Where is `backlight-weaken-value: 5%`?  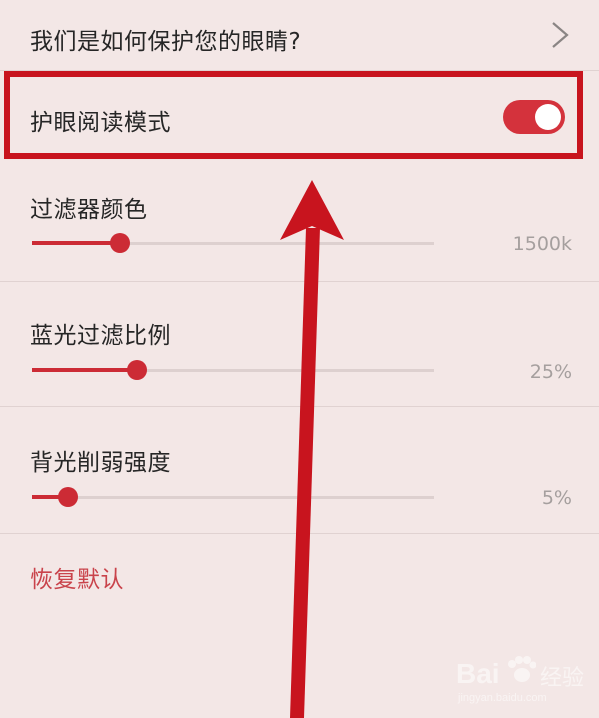
backlight-weaken-value: 5% is located at coordinates (556, 498).